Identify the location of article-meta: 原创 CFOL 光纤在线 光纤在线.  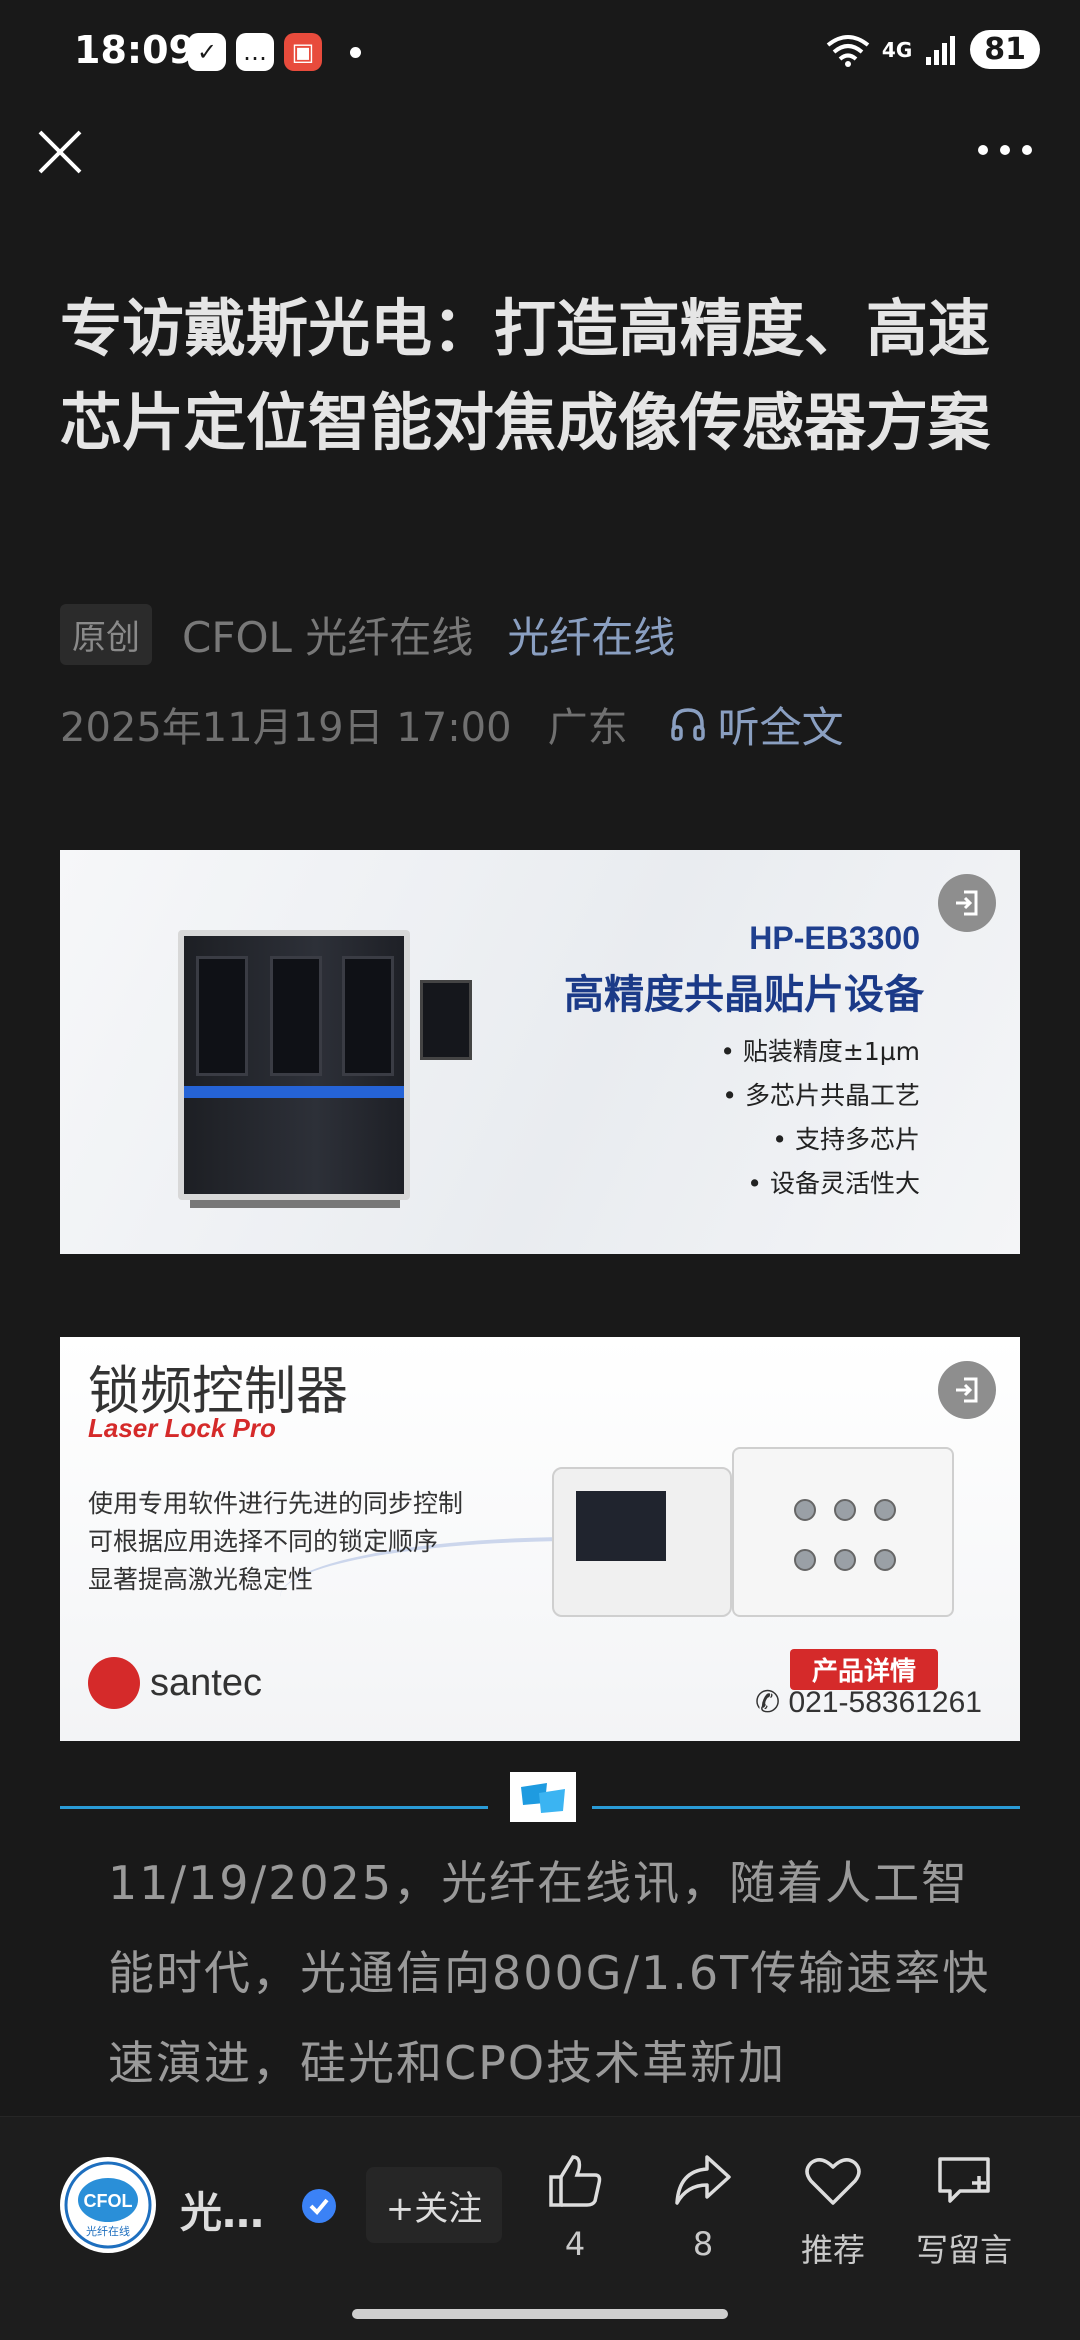
(367, 634).